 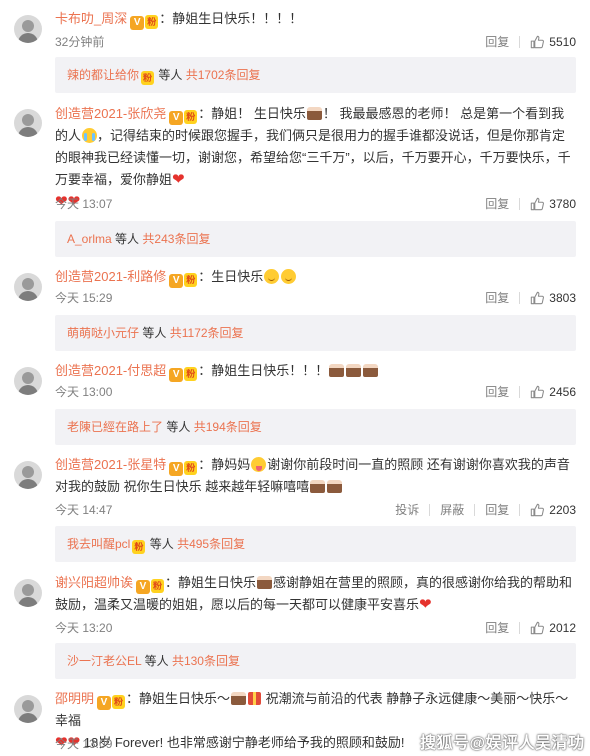 What do you see at coordinates (98, 544) in the screenshot?
I see `reply-user: 我去叫醒pcl` at bounding box center [98, 544].